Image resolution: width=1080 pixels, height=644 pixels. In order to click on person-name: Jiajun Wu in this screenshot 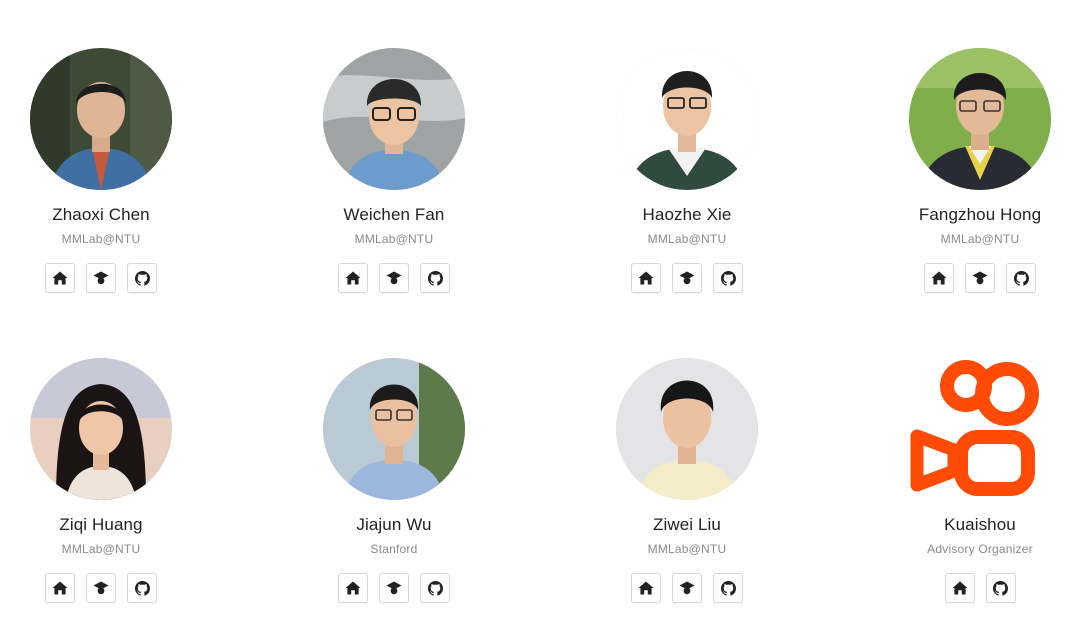, I will do `click(394, 524)`.